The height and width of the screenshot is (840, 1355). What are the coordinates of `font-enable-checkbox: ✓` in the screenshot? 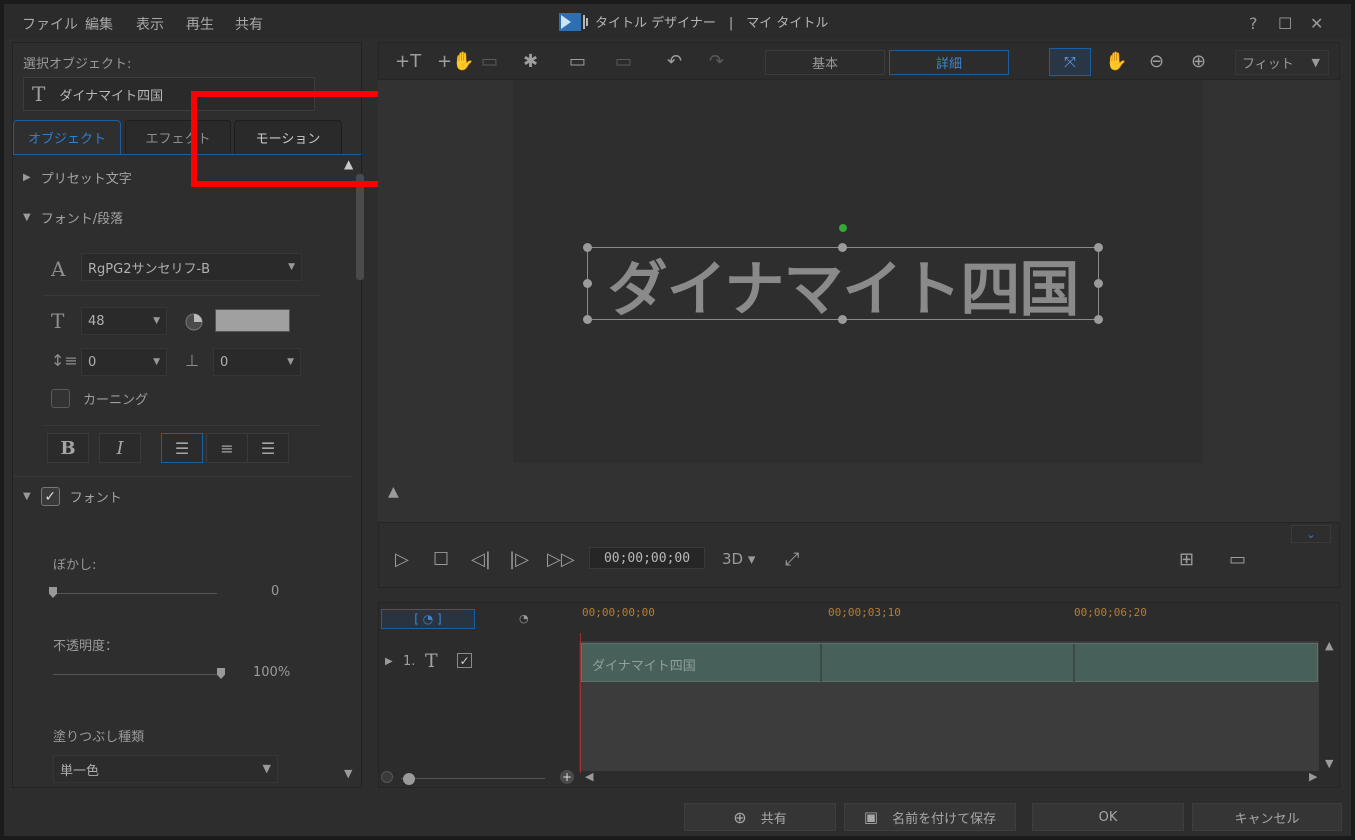 It's located at (50, 496).